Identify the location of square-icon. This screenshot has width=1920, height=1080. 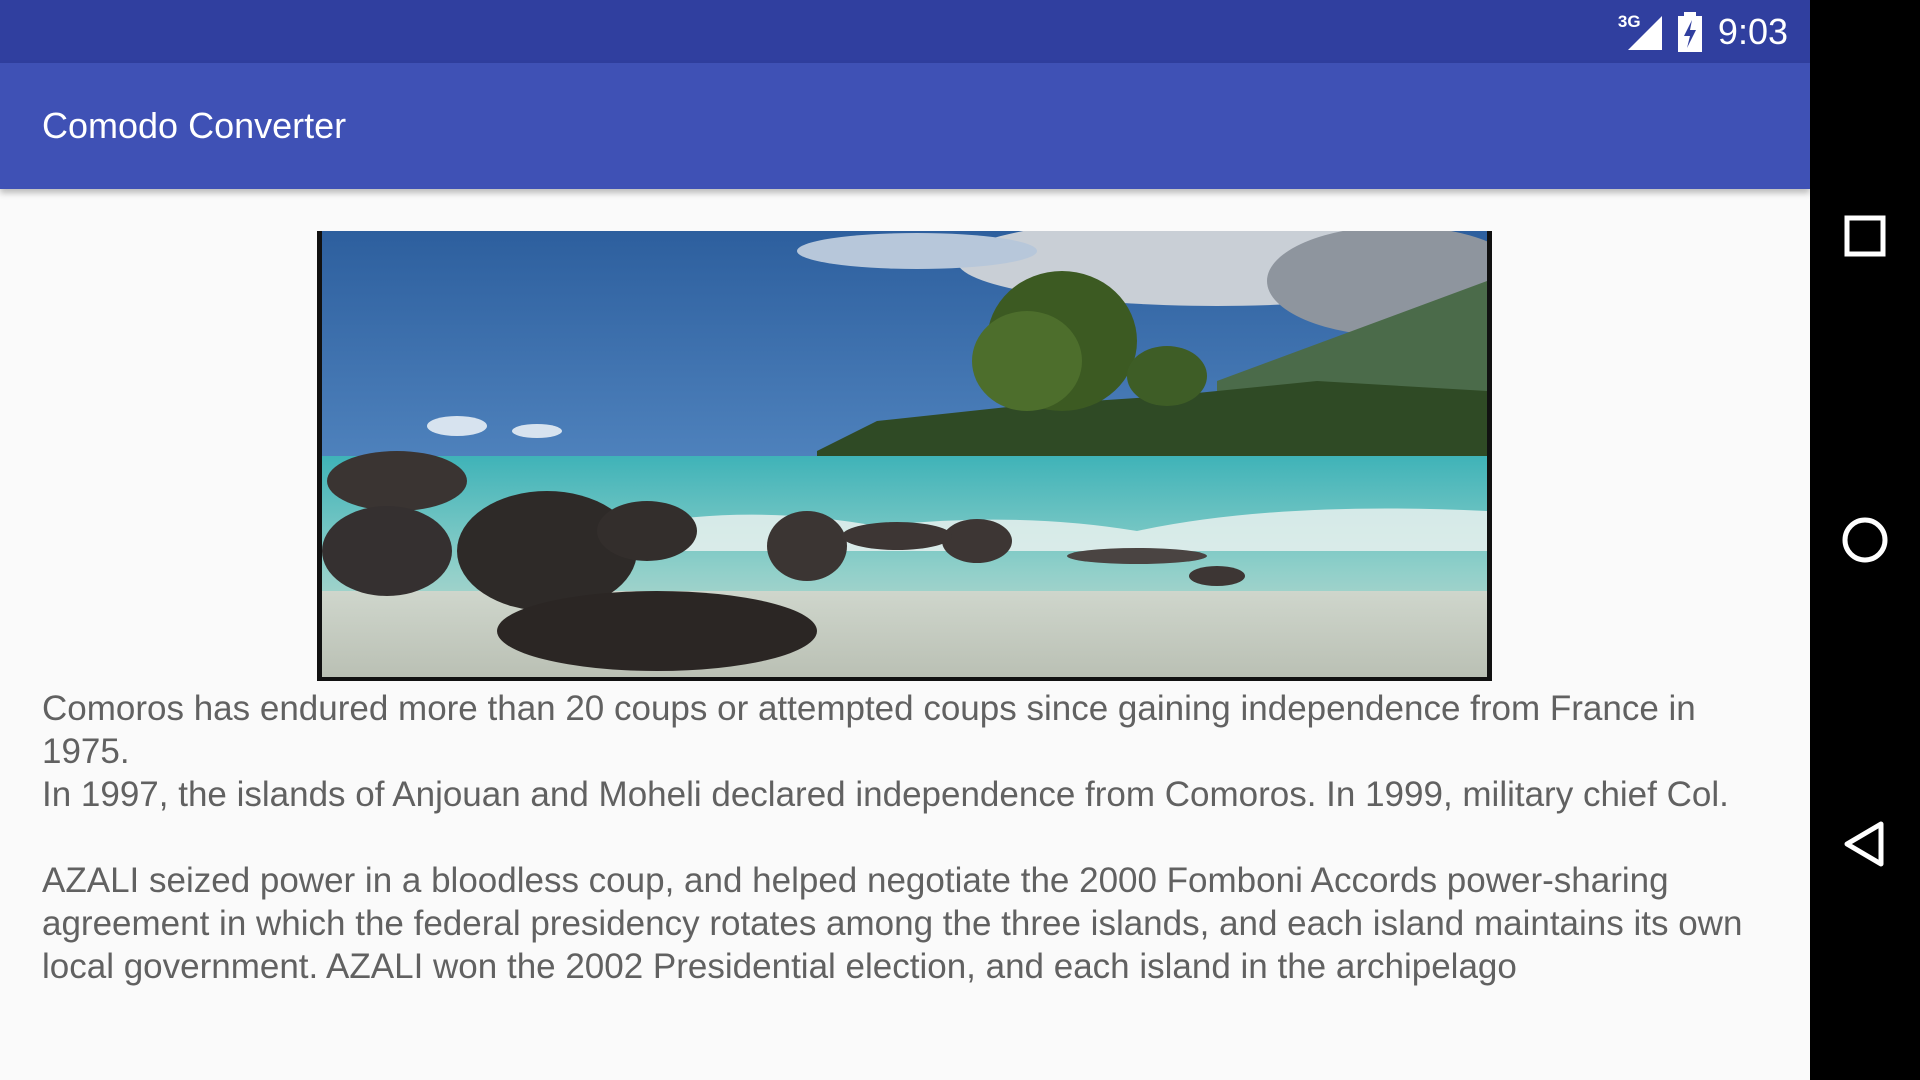
(1865, 236).